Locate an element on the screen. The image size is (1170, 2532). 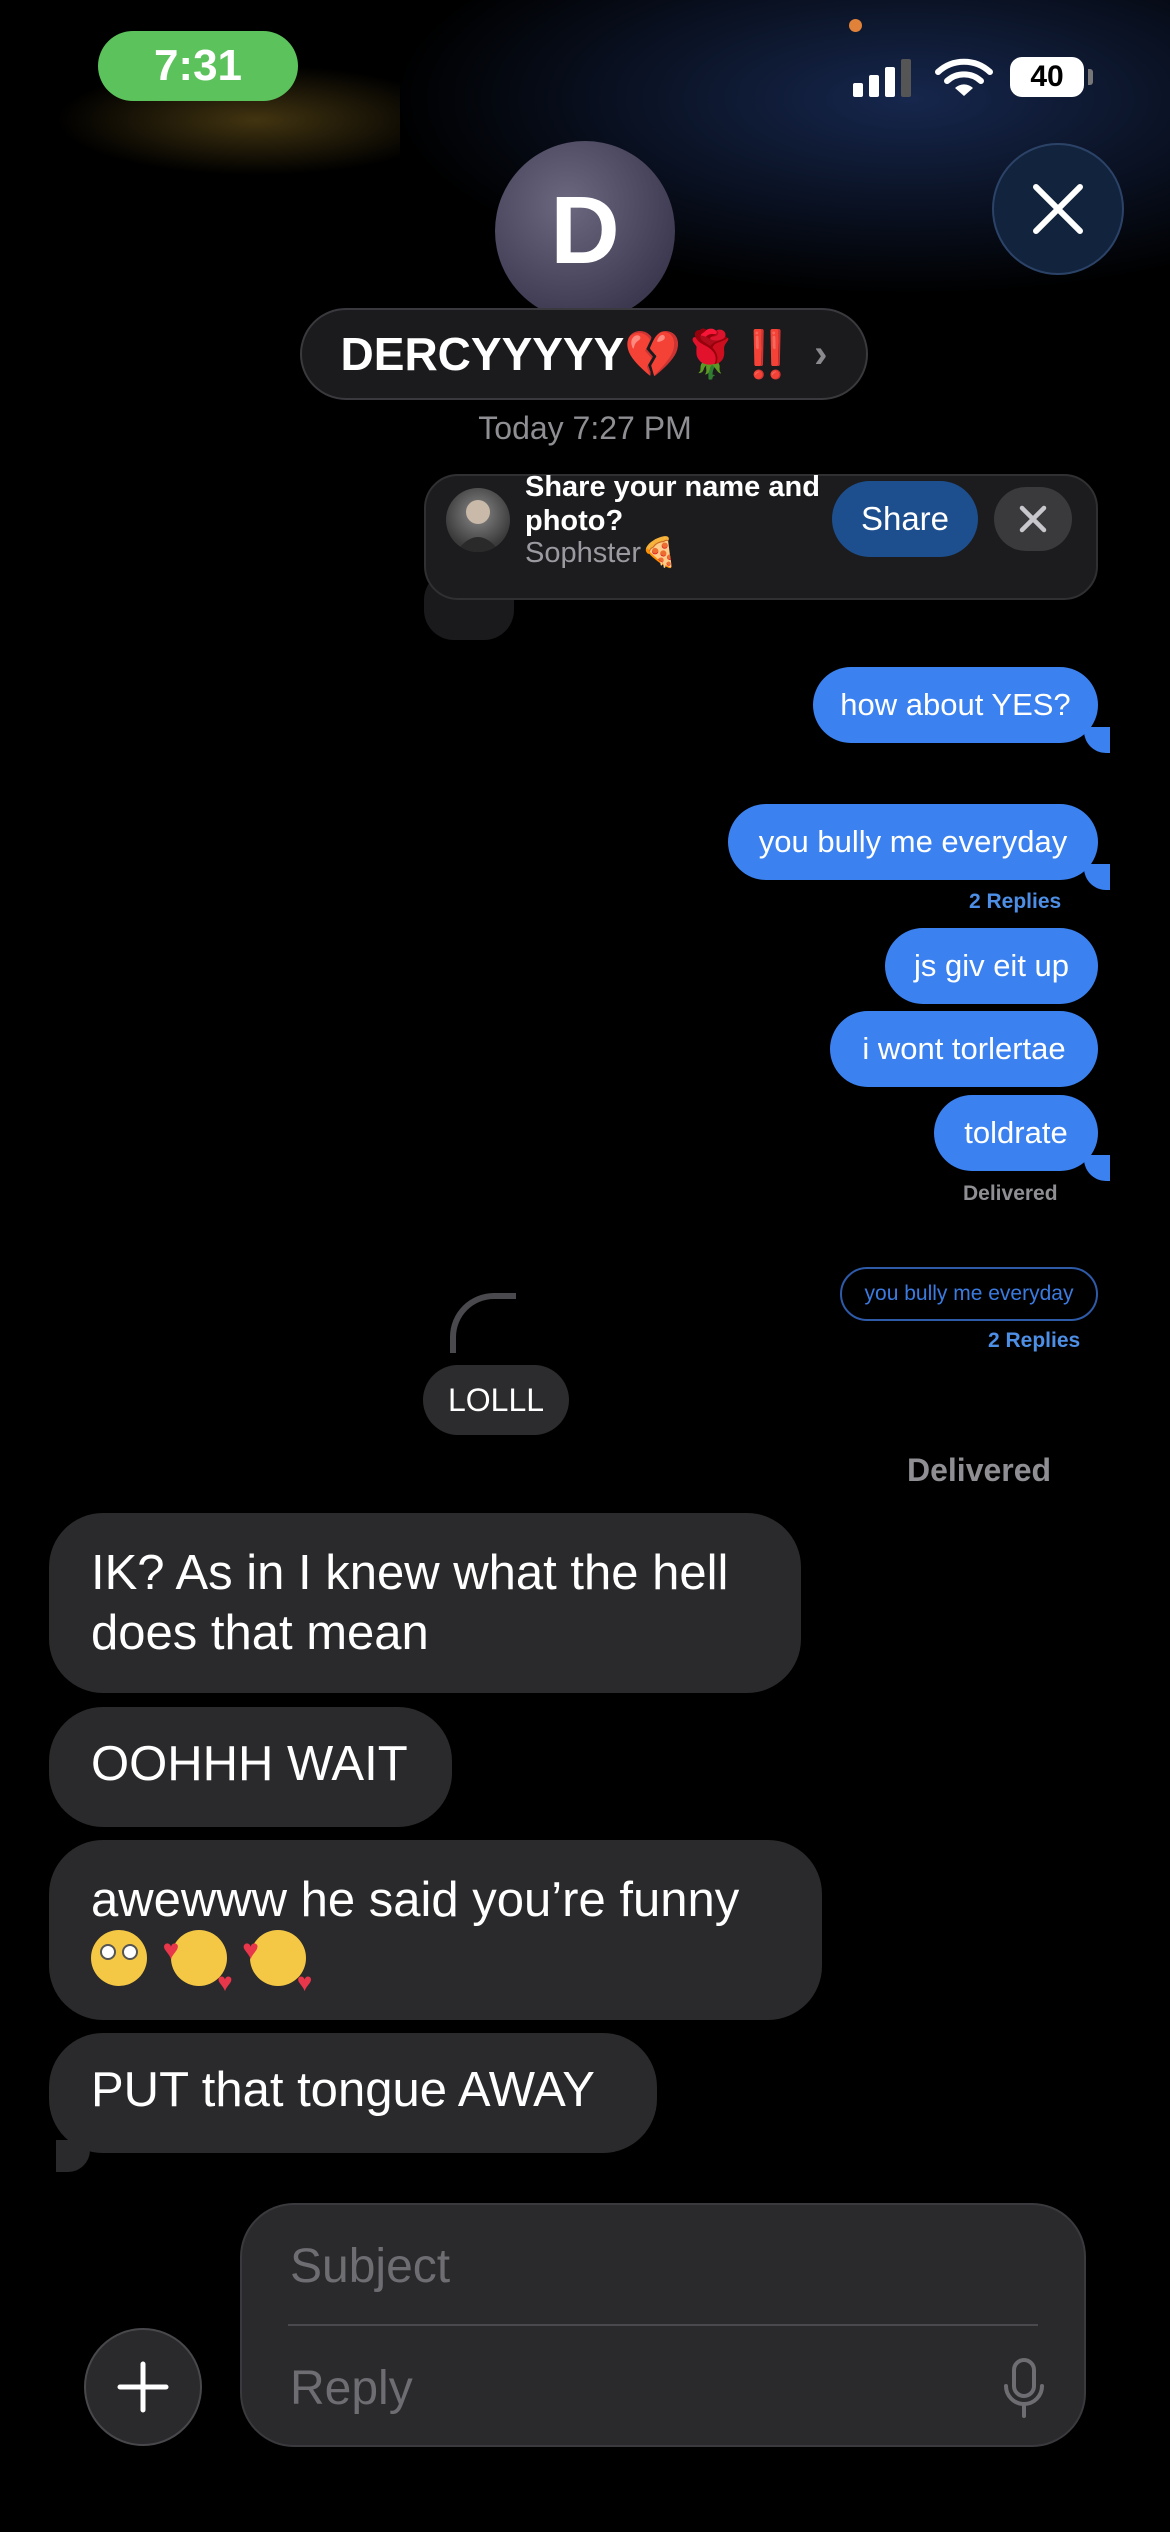
person-silhouette-icon is located at coordinates (478, 526).